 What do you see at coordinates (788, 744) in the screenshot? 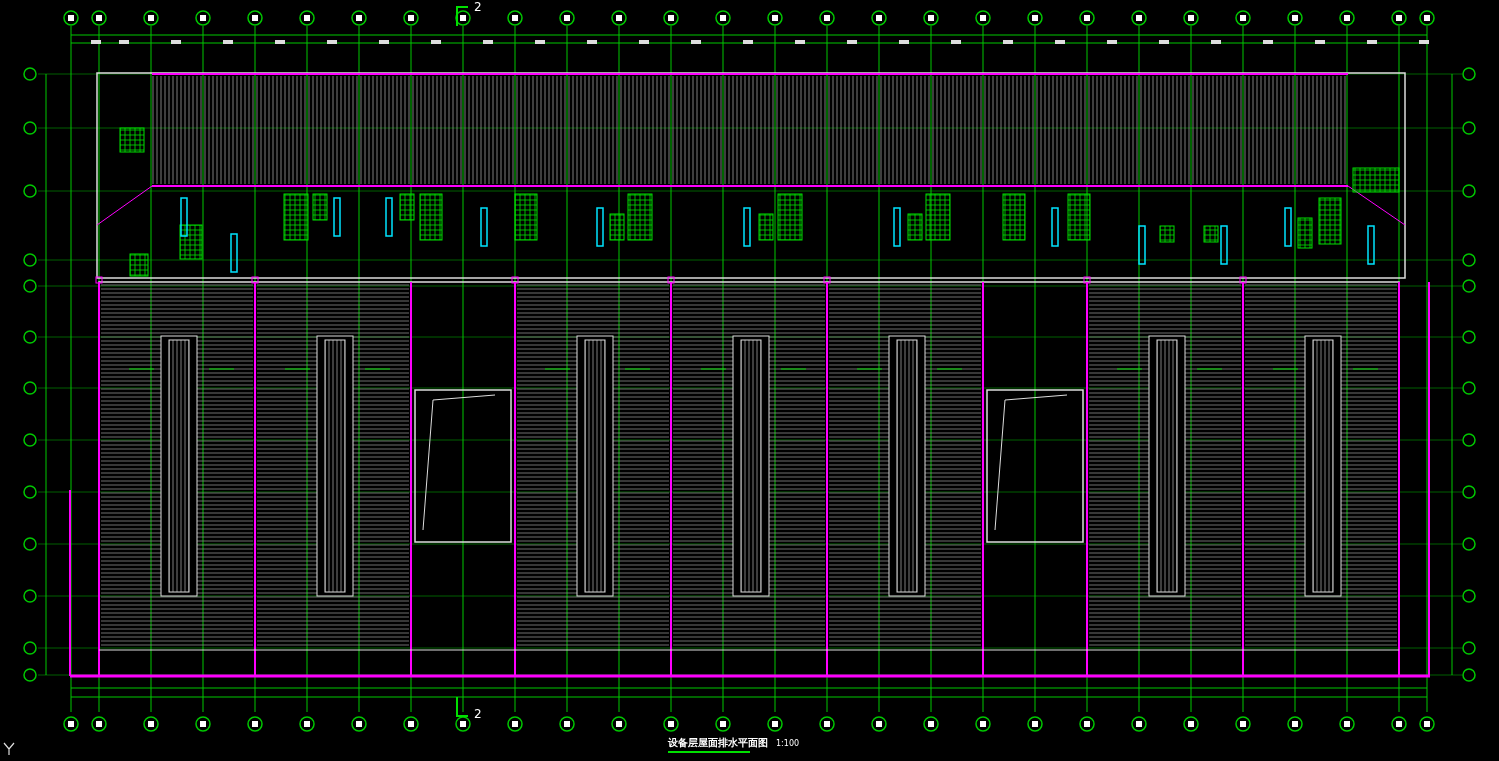
I see `drawing-scale: 1:100` at bounding box center [788, 744].